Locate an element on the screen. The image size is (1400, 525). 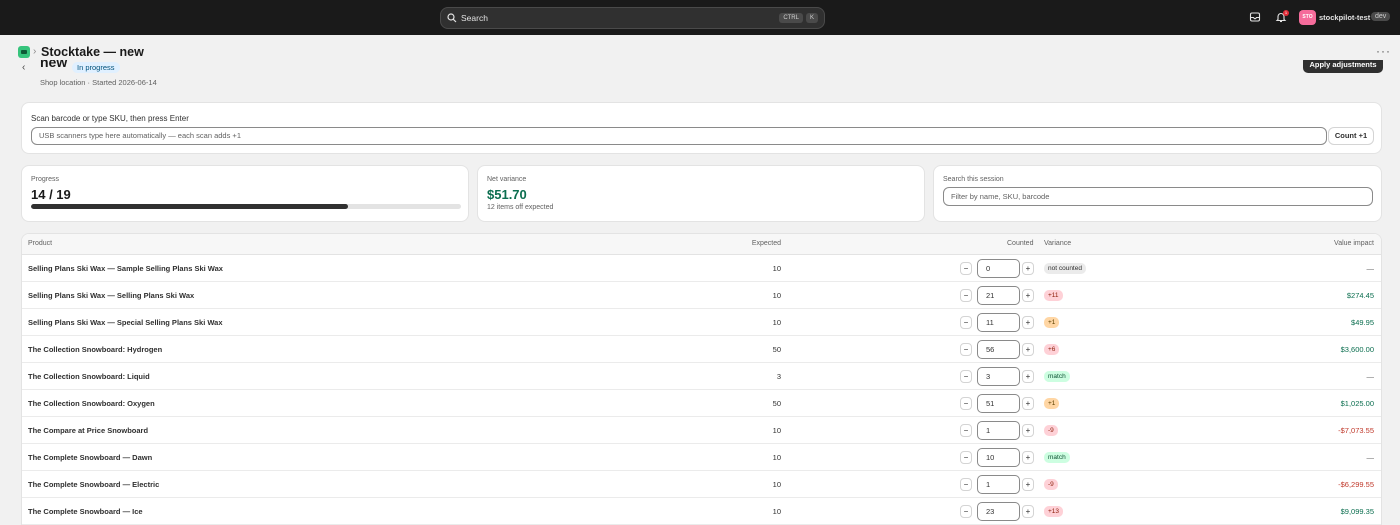
th-expected: Expected is located at coordinates (766, 243).